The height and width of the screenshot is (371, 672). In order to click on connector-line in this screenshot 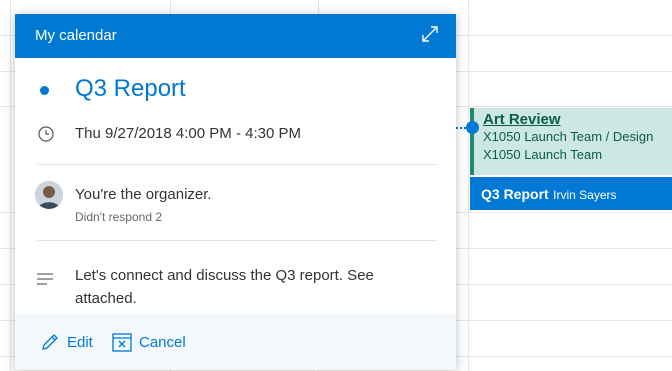, I will do `click(461, 128)`.